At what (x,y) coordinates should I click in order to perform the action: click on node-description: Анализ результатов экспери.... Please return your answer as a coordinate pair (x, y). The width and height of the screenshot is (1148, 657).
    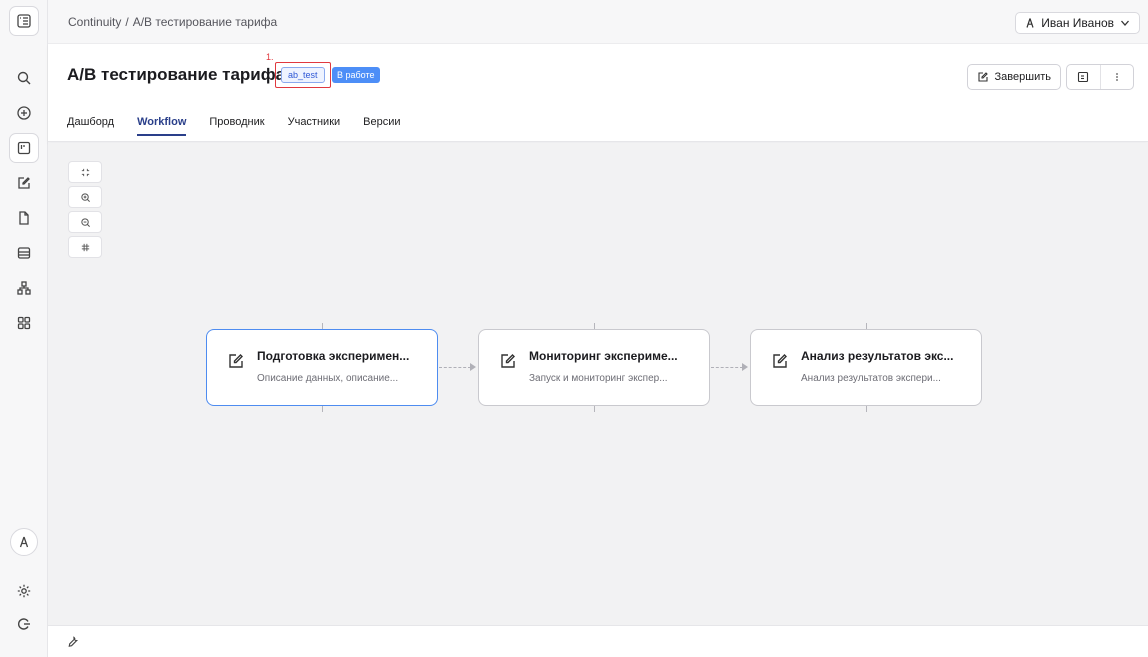
    Looking at the image, I should click on (871, 378).